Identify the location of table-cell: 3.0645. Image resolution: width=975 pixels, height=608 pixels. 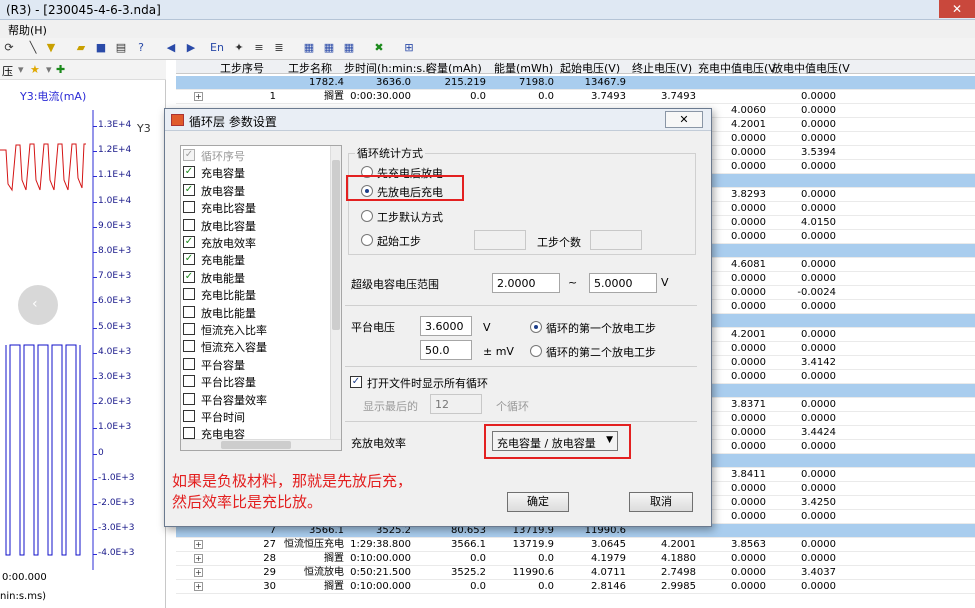
(608, 544).